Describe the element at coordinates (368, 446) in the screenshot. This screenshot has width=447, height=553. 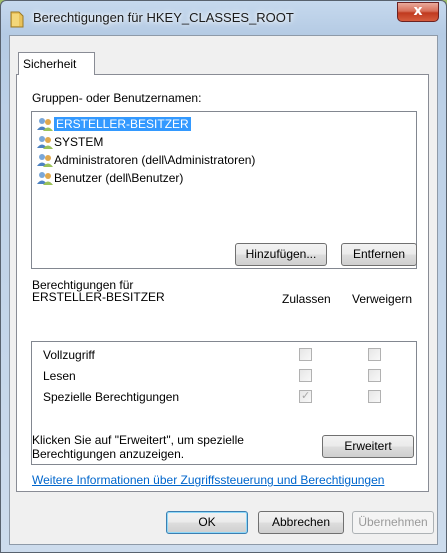
I see `advanced-button: Erweitert` at that location.